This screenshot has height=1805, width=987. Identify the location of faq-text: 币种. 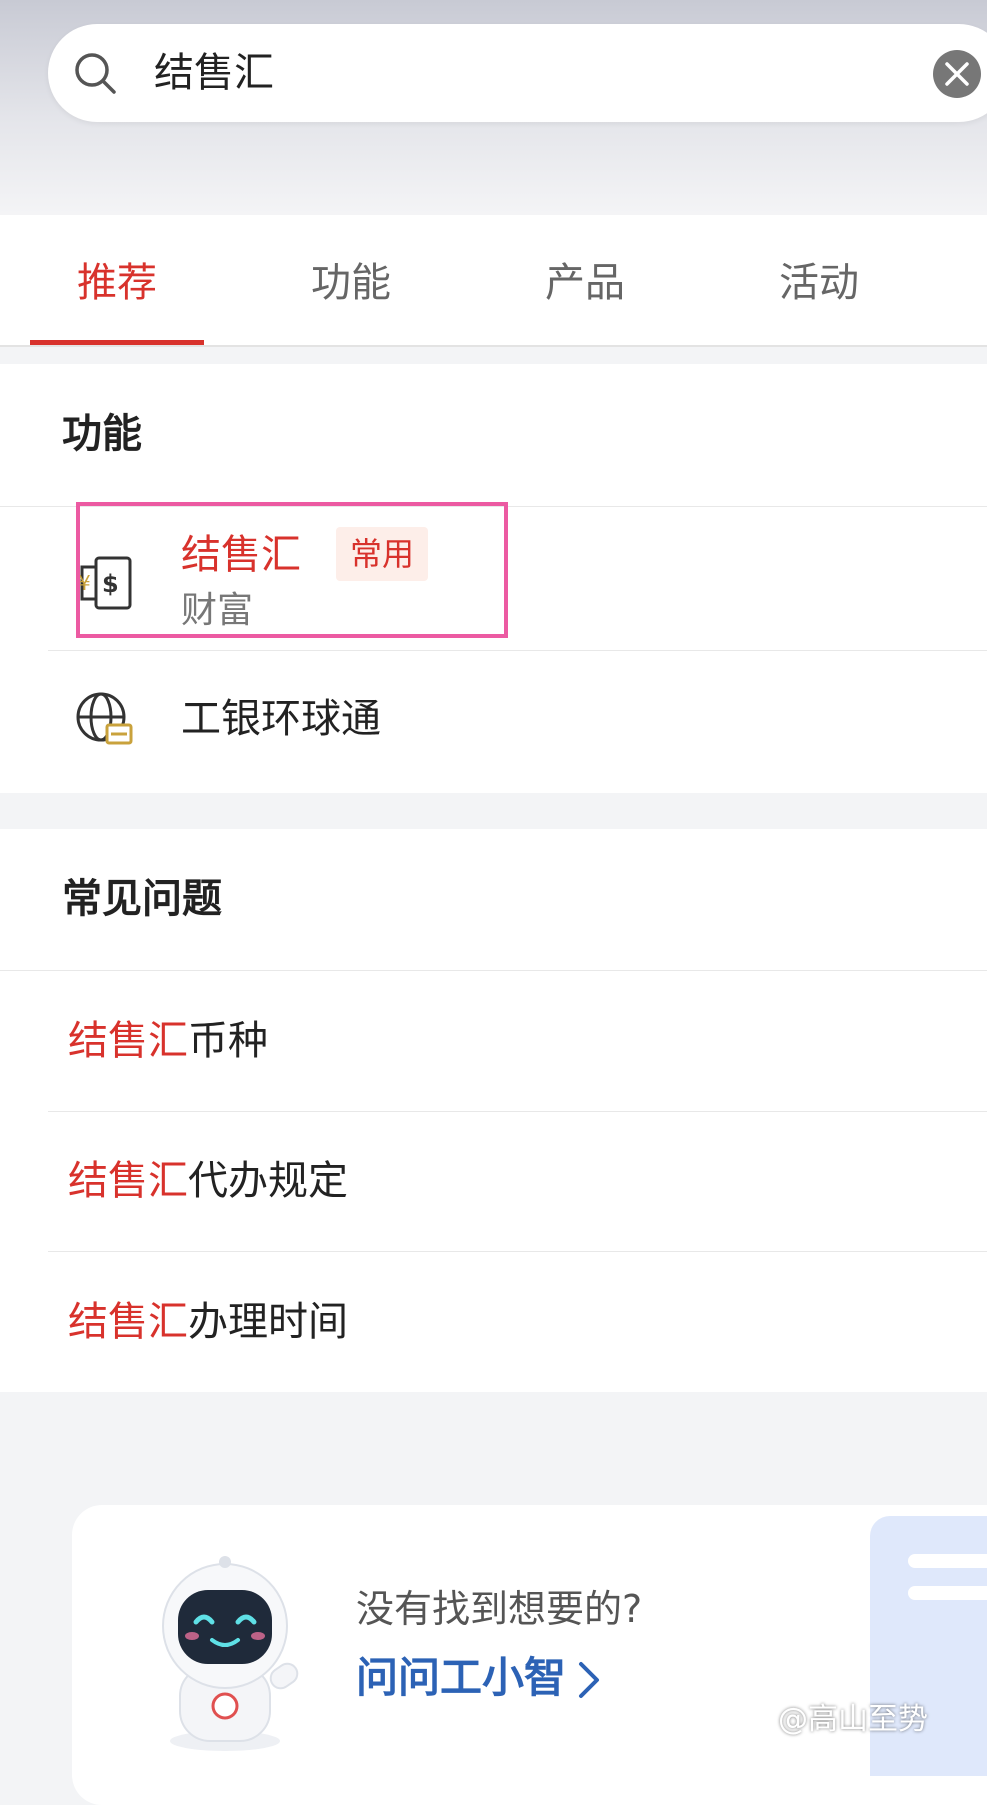
(228, 1041).